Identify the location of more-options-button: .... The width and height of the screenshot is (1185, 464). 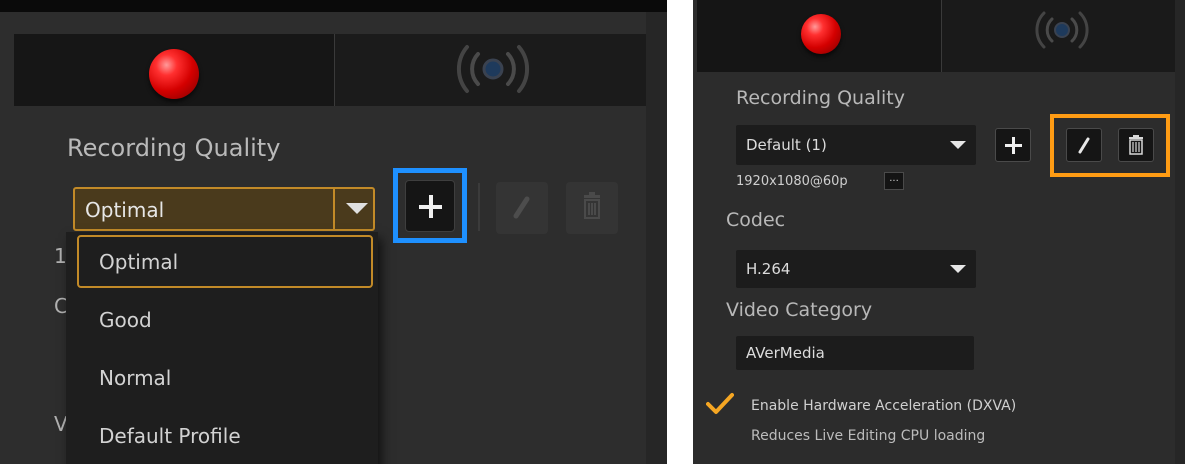
(894, 181).